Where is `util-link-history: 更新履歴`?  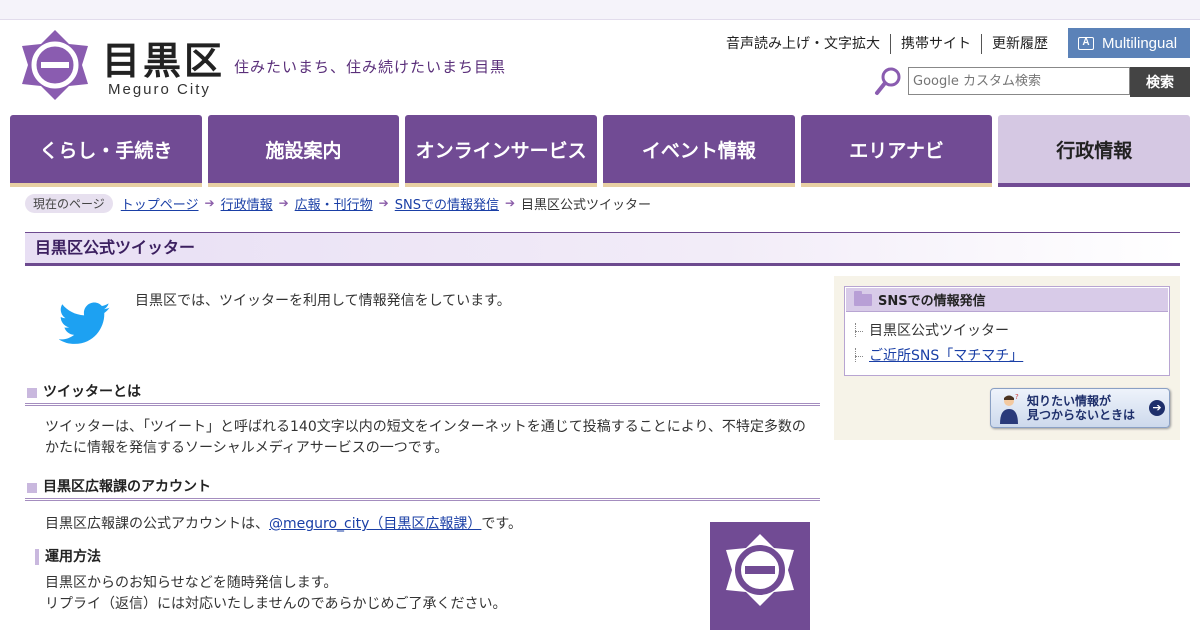 util-link-history: 更新履歴 is located at coordinates (1019, 44).